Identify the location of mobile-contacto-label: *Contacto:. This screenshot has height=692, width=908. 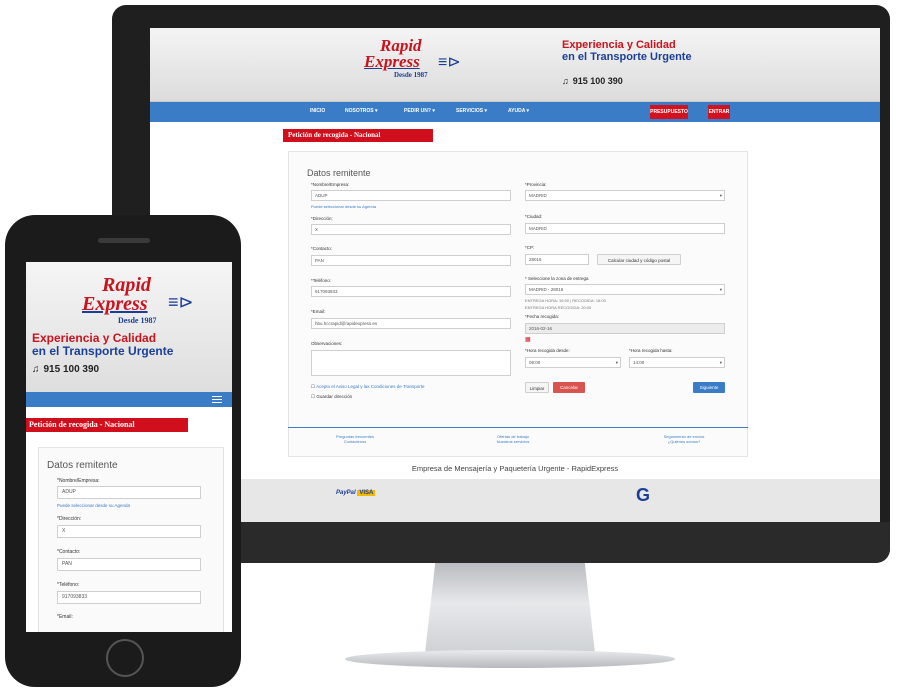
(69, 552).